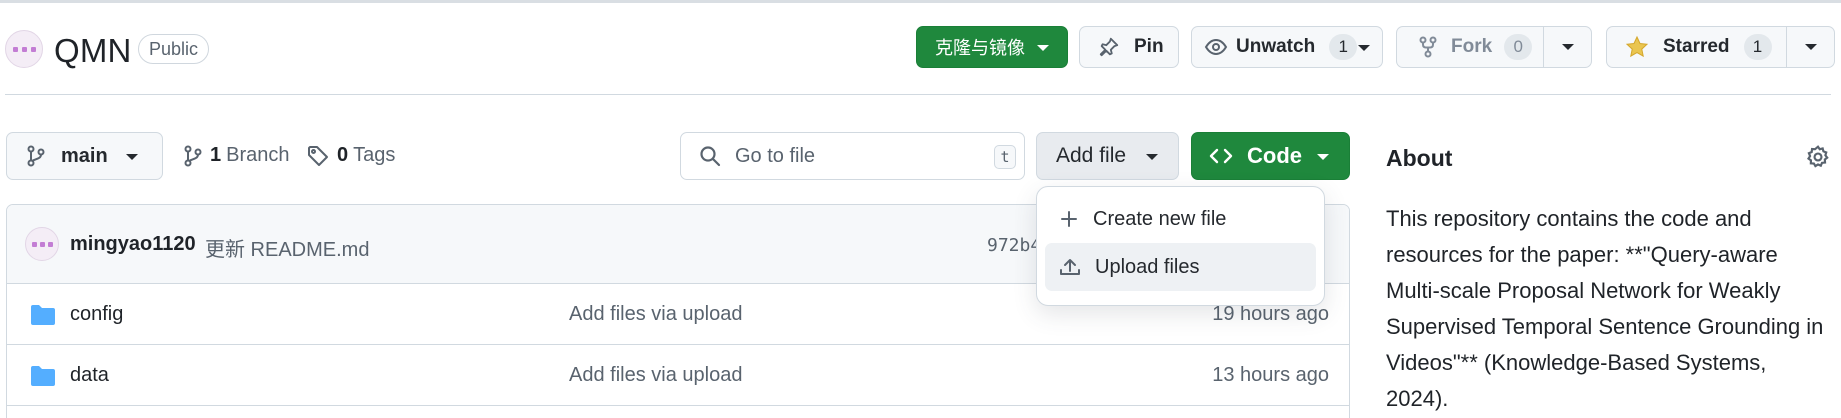 This screenshot has width=1841, height=418. Describe the element at coordinates (93, 51) in the screenshot. I see `repo-name: QMN` at that location.